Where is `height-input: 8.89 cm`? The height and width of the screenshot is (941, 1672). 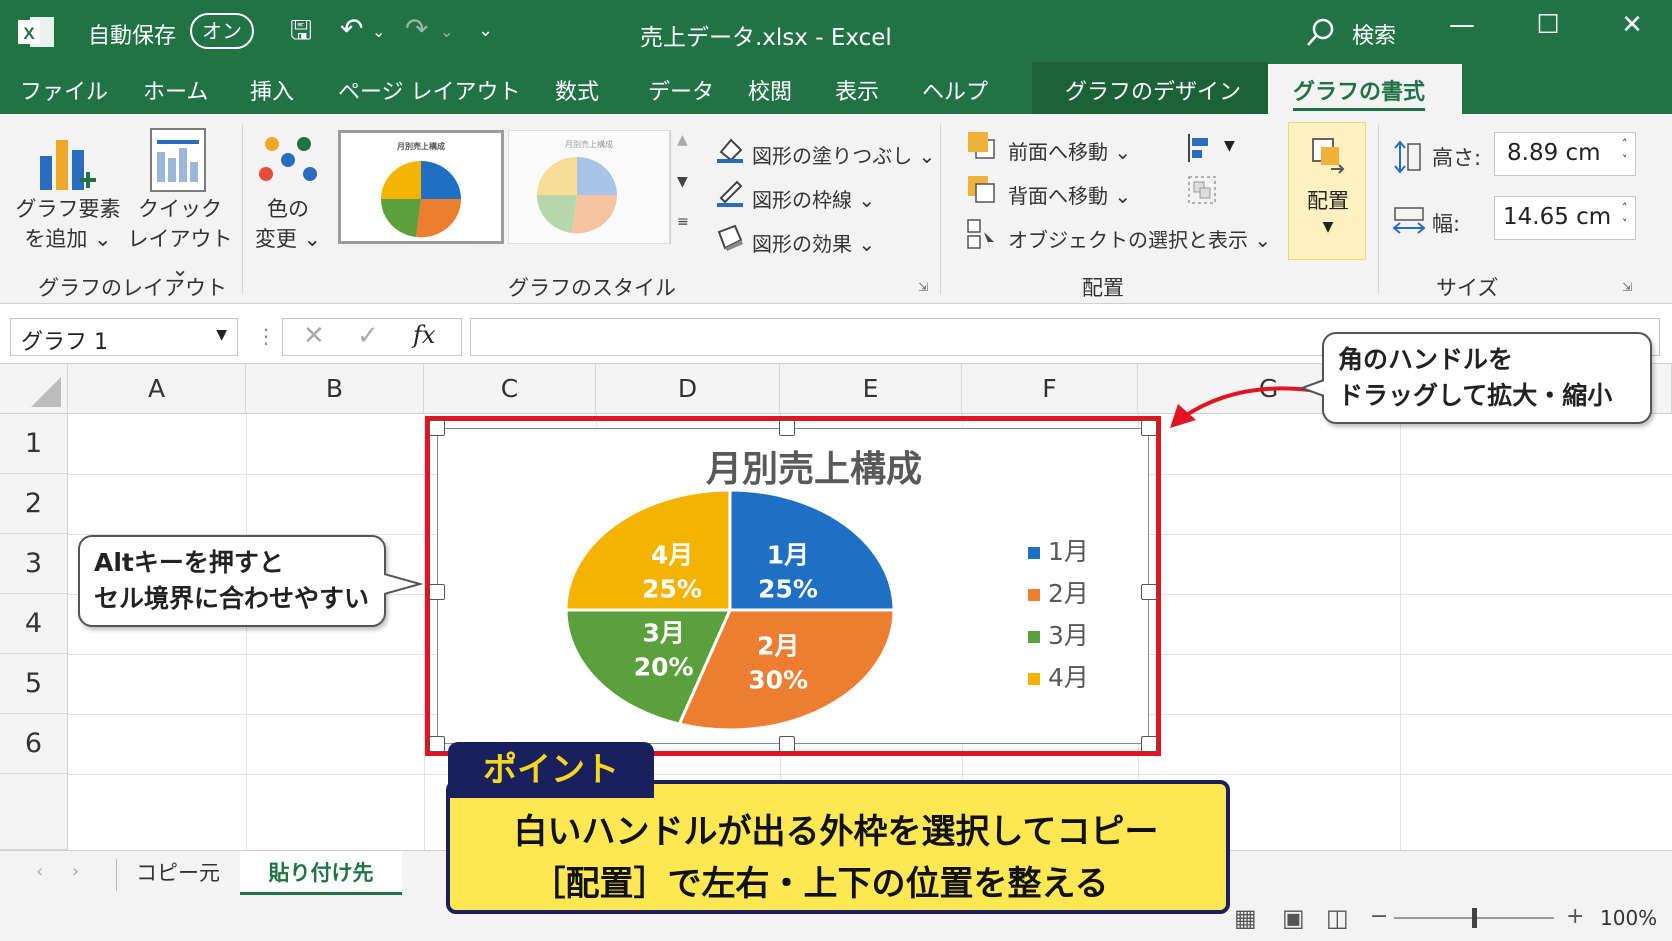 height-input: 8.89 cm is located at coordinates (1565, 154).